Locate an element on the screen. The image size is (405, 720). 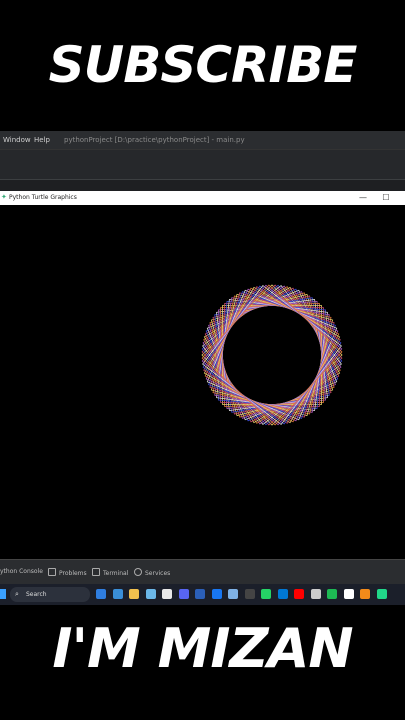
whatsapp-icon is located at coordinates (249, 594).